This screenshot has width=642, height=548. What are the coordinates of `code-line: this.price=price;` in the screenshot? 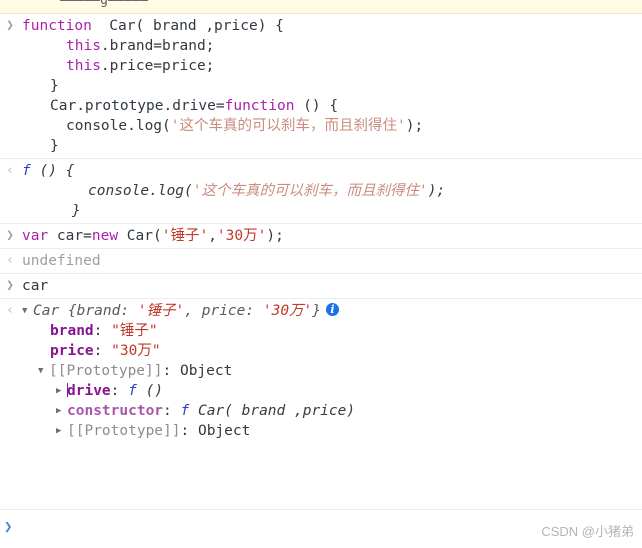 It's located at (321, 66).